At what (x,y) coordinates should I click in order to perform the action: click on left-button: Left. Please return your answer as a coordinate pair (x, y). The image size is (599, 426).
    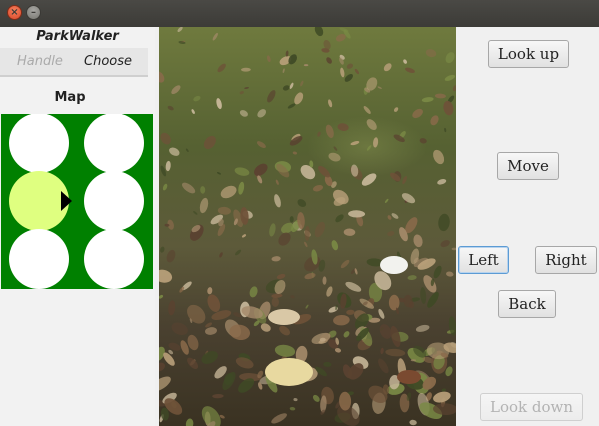
    Looking at the image, I should click on (483, 260).